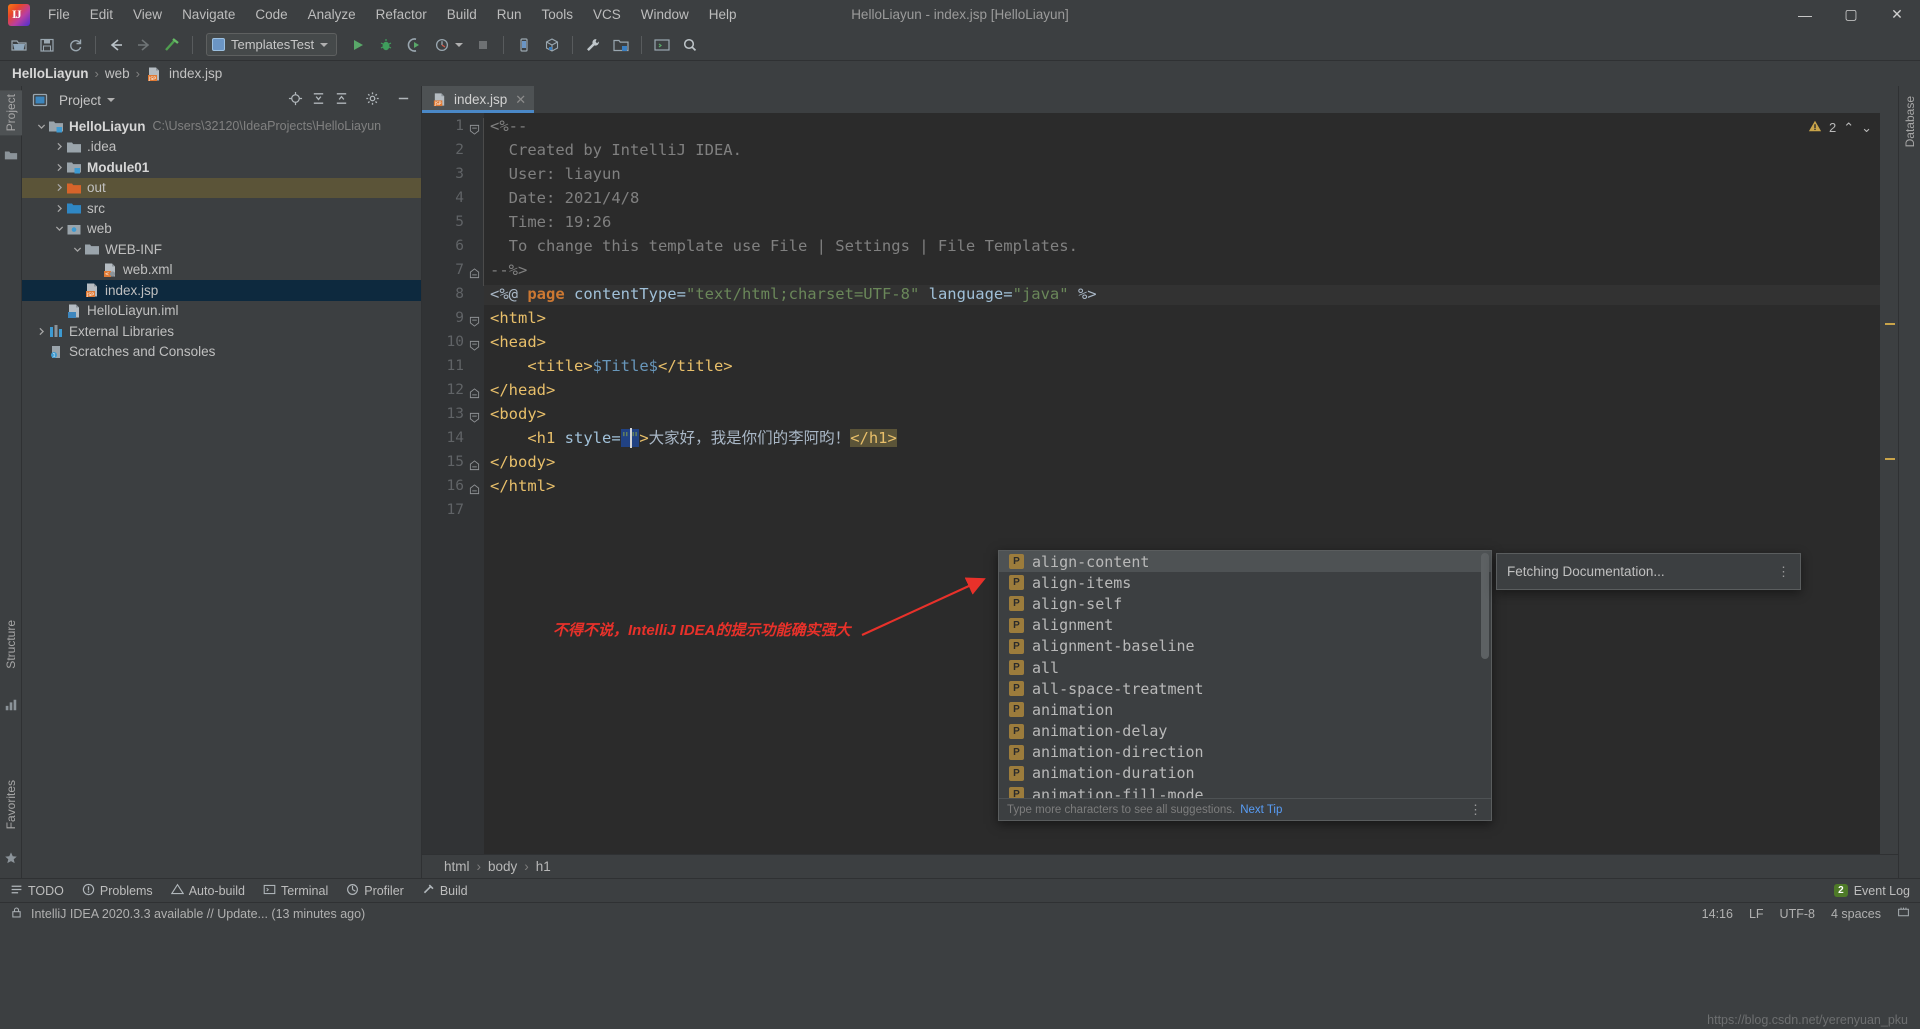  Describe the element at coordinates (1245, 731) in the screenshot. I see `autocomplete-item: Panimation-delay` at that location.